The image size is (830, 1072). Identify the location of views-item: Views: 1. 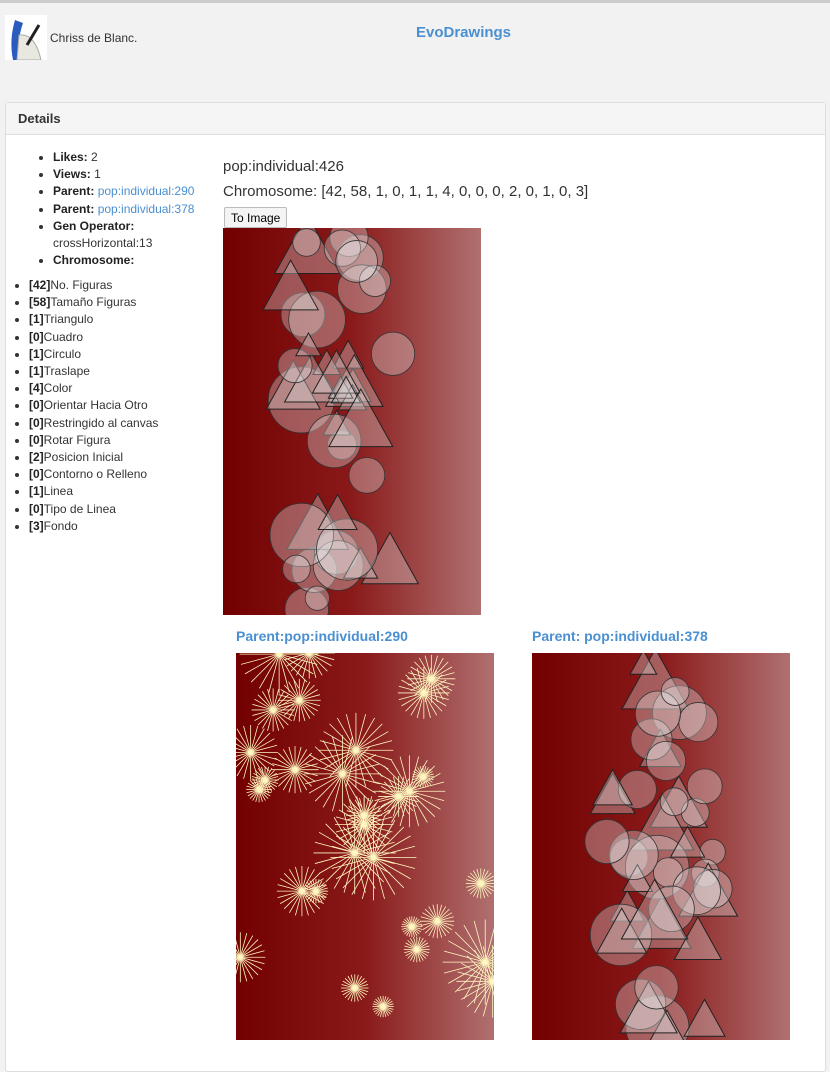
(131, 174).